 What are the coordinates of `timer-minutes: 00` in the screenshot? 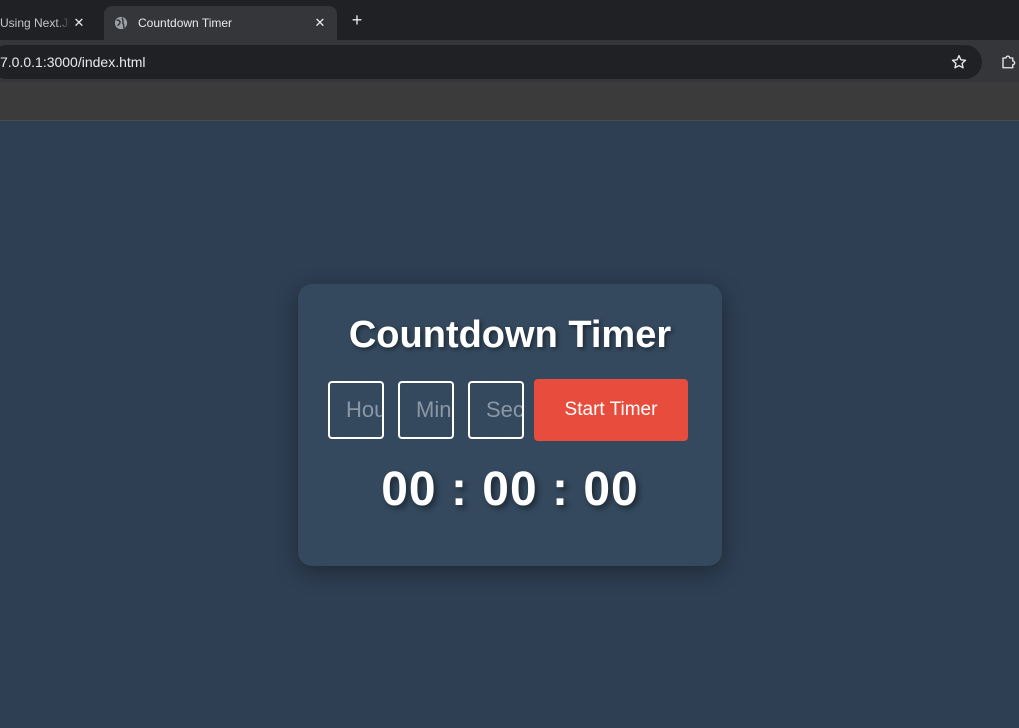 It's located at (510, 489).